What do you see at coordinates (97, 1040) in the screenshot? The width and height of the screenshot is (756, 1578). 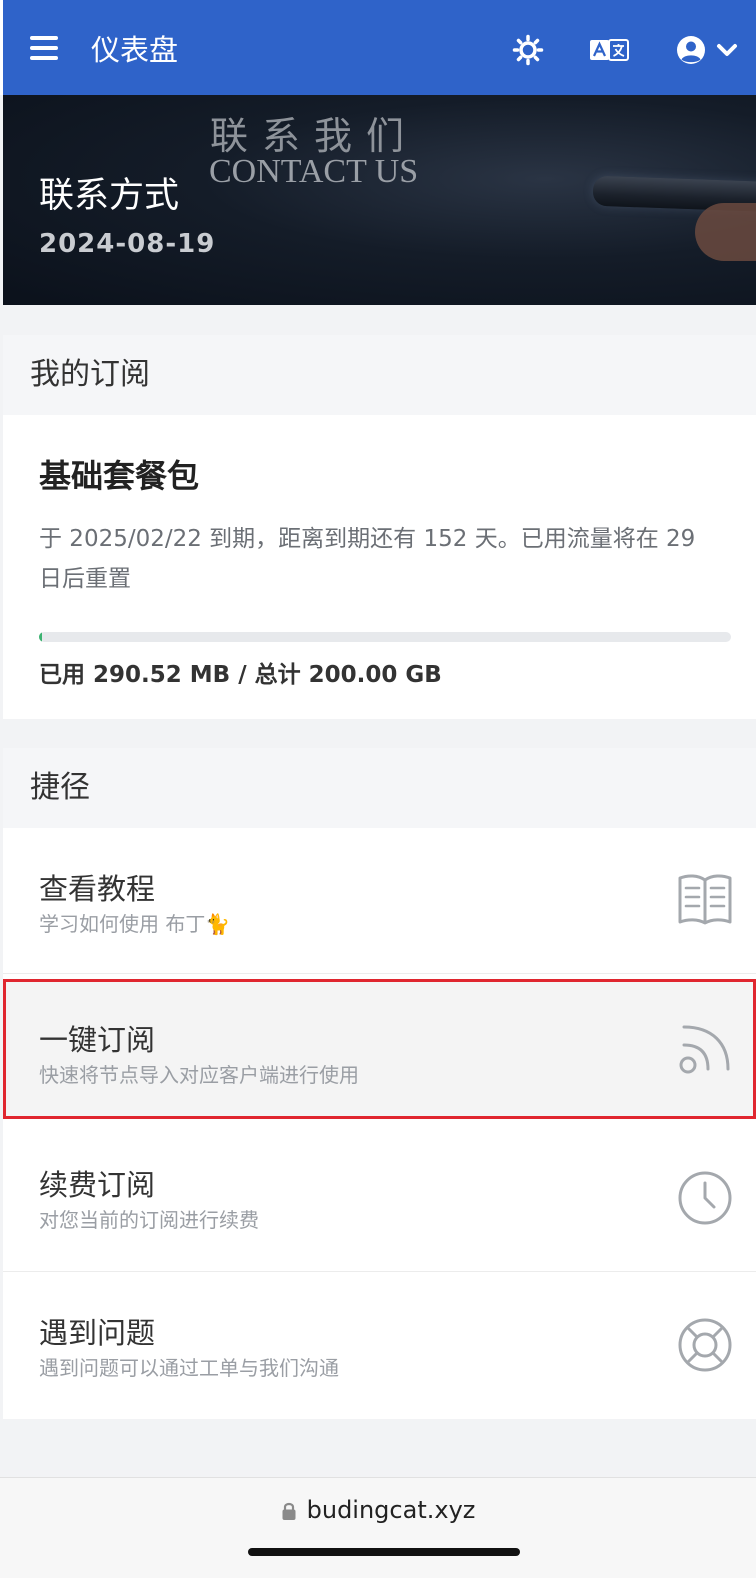 I see `shortcut-title: 一键订阅` at bounding box center [97, 1040].